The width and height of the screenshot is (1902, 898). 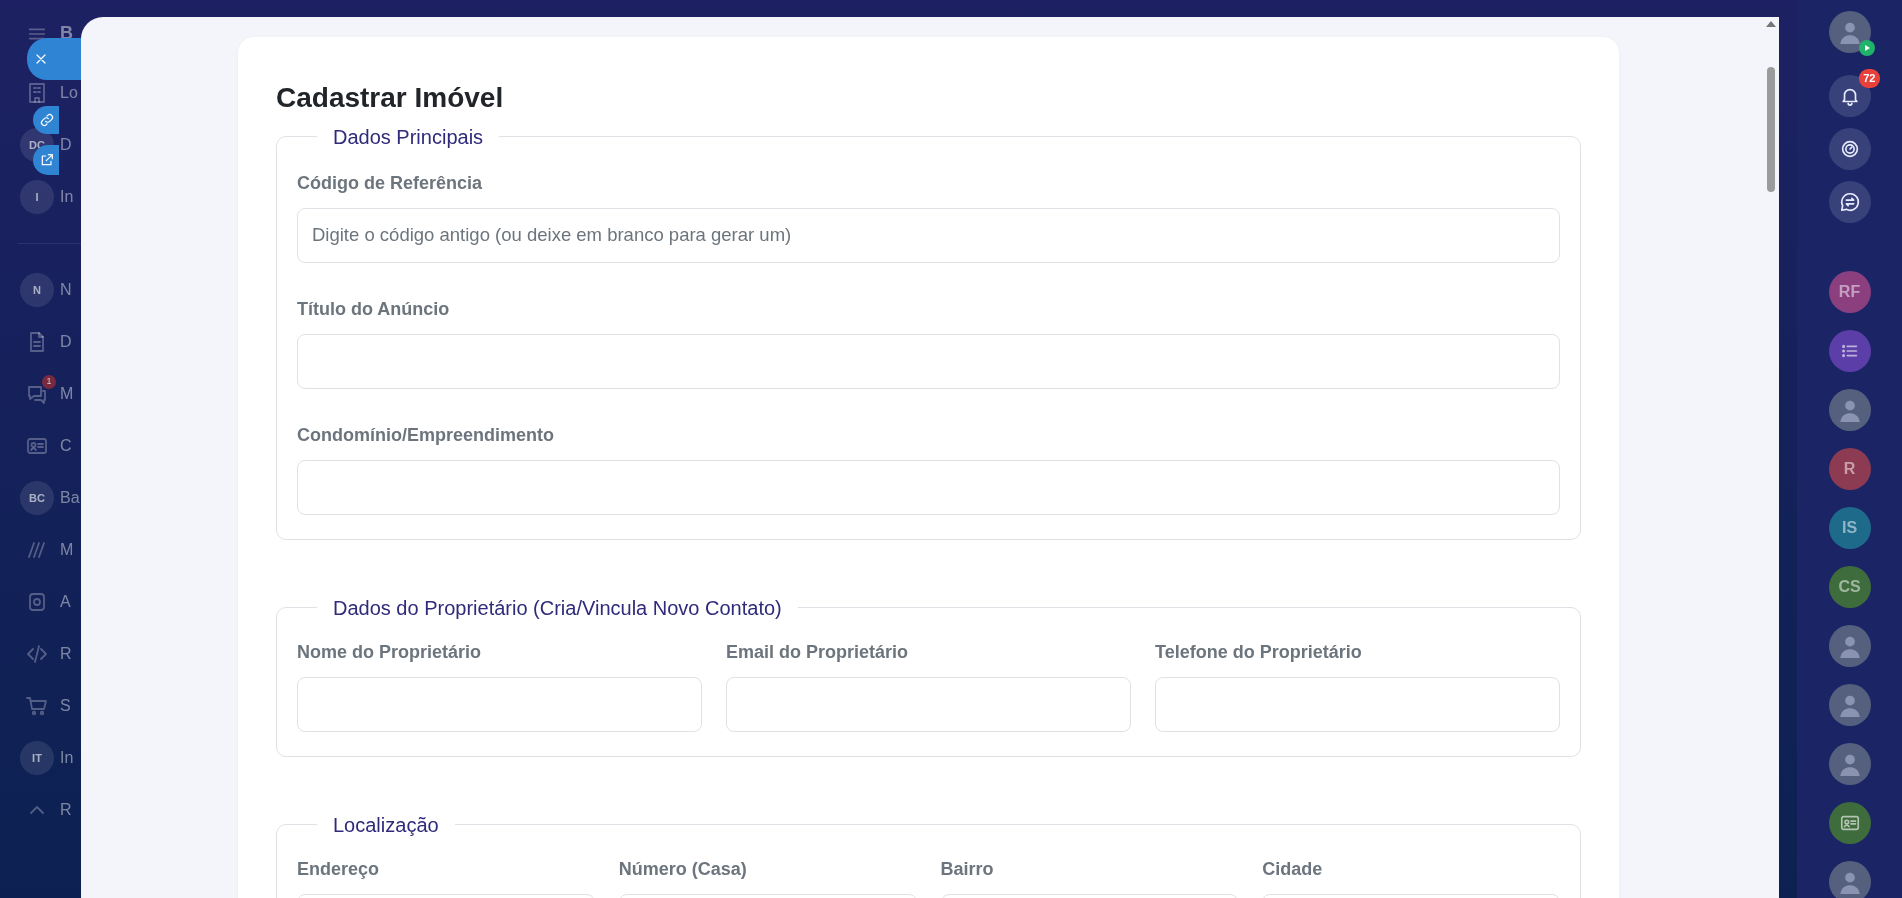 I want to click on sidebar-item: S, so click(x=65, y=706).